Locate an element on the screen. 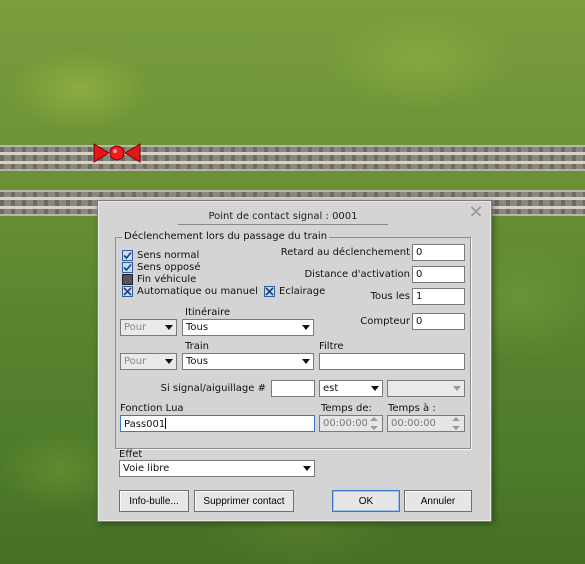  dialog-title: Point de contact signal : 0001 is located at coordinates (283, 216).